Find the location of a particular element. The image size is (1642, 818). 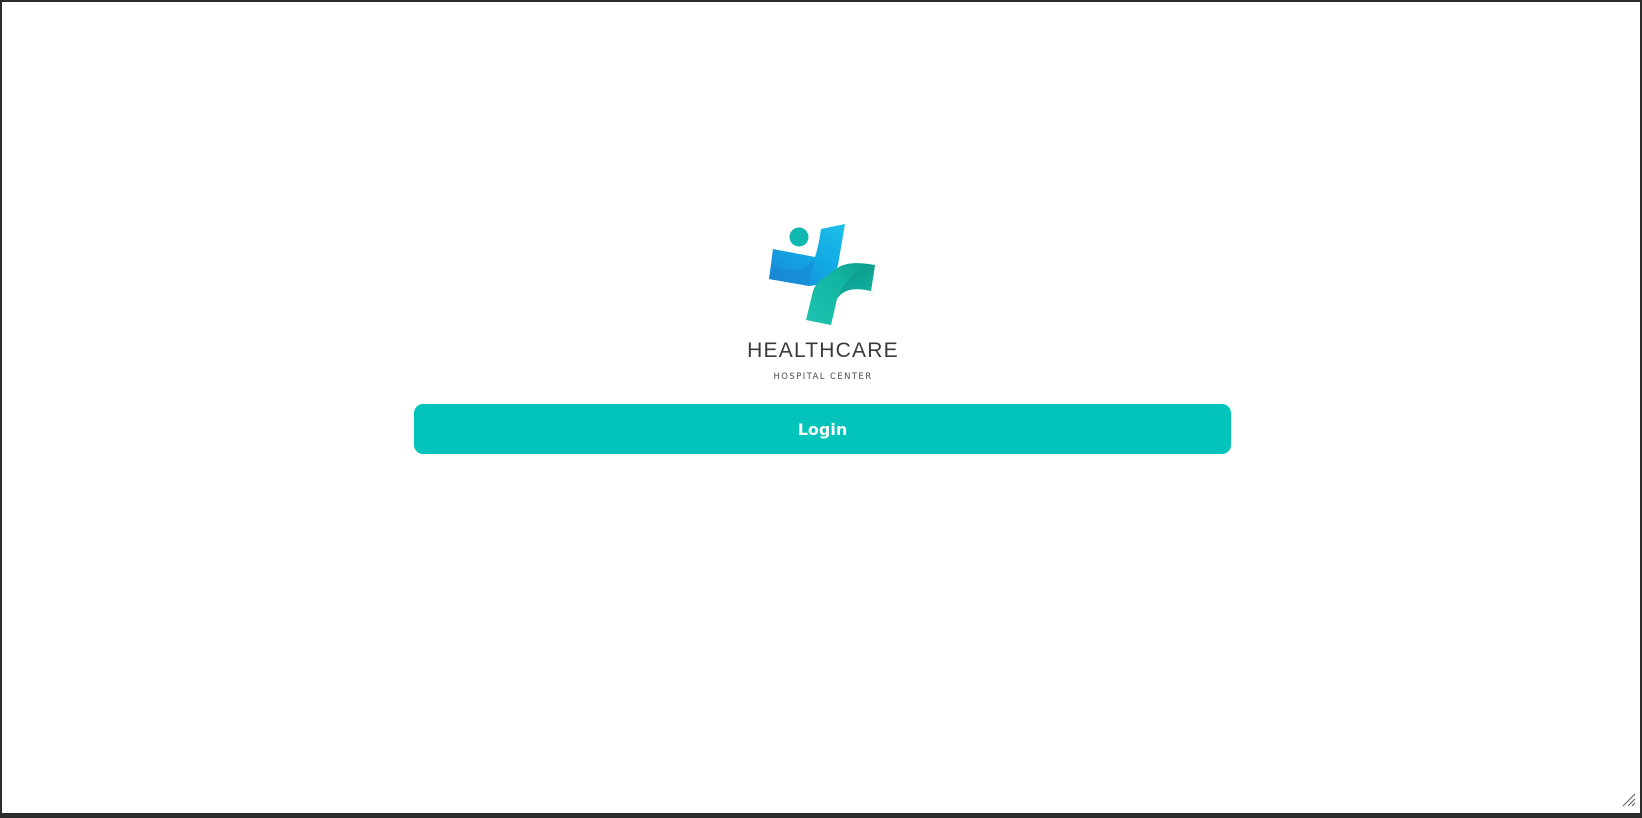

login-button: Login is located at coordinates (822, 429).